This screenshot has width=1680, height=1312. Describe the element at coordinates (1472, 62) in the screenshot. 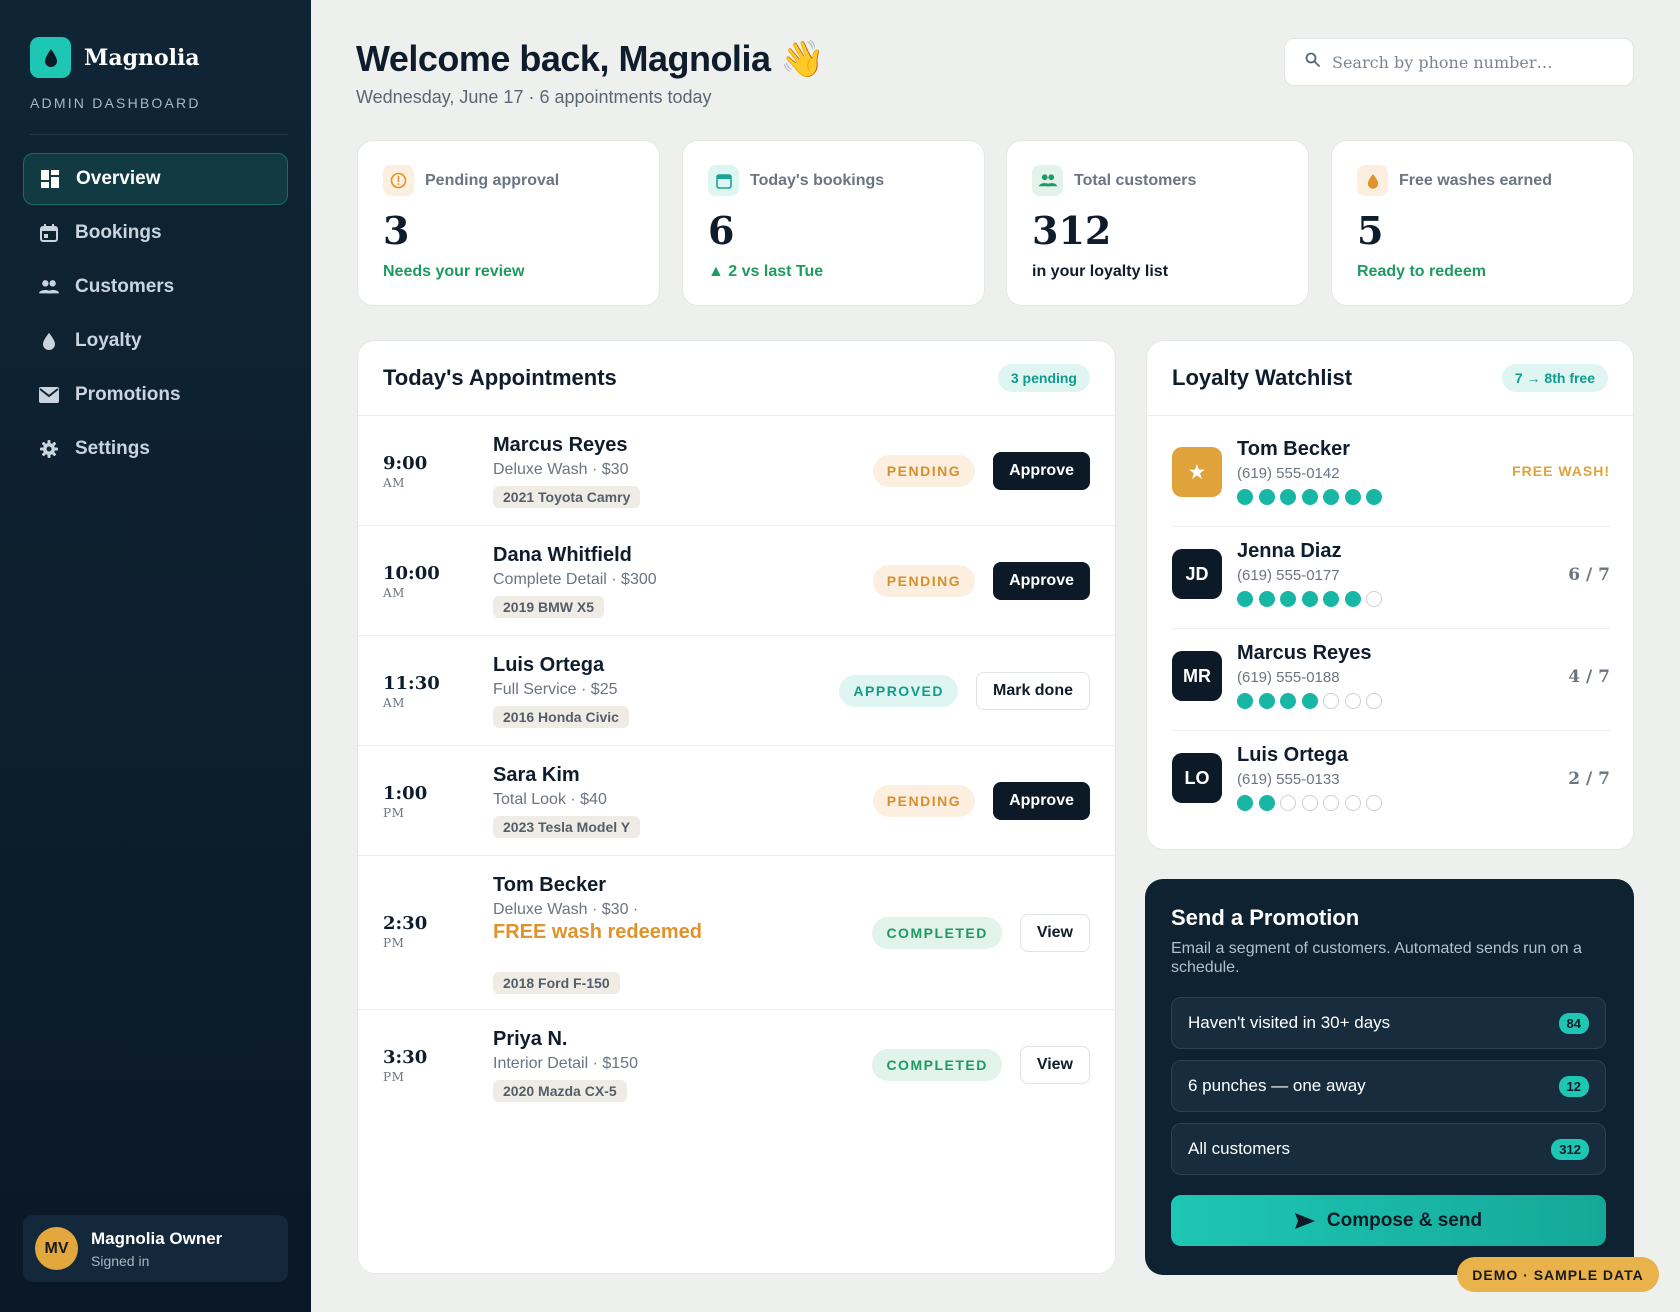

I see `search-input` at that location.